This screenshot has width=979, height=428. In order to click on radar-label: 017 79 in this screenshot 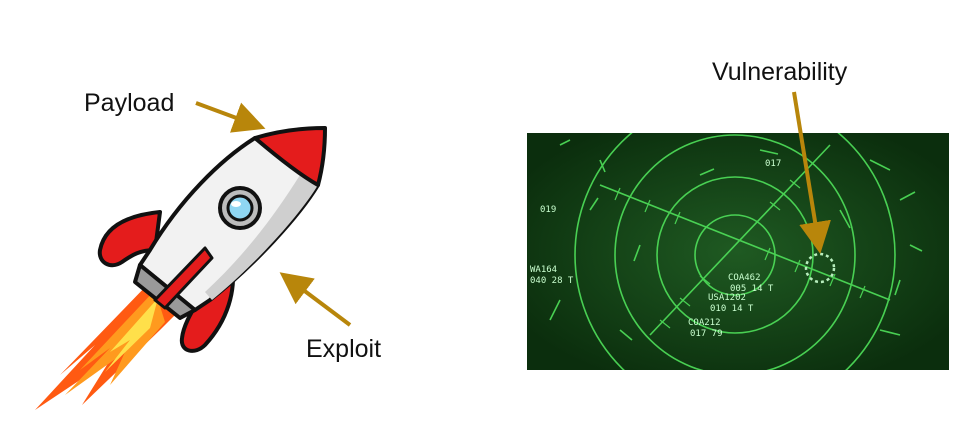, I will do `click(706, 334)`.